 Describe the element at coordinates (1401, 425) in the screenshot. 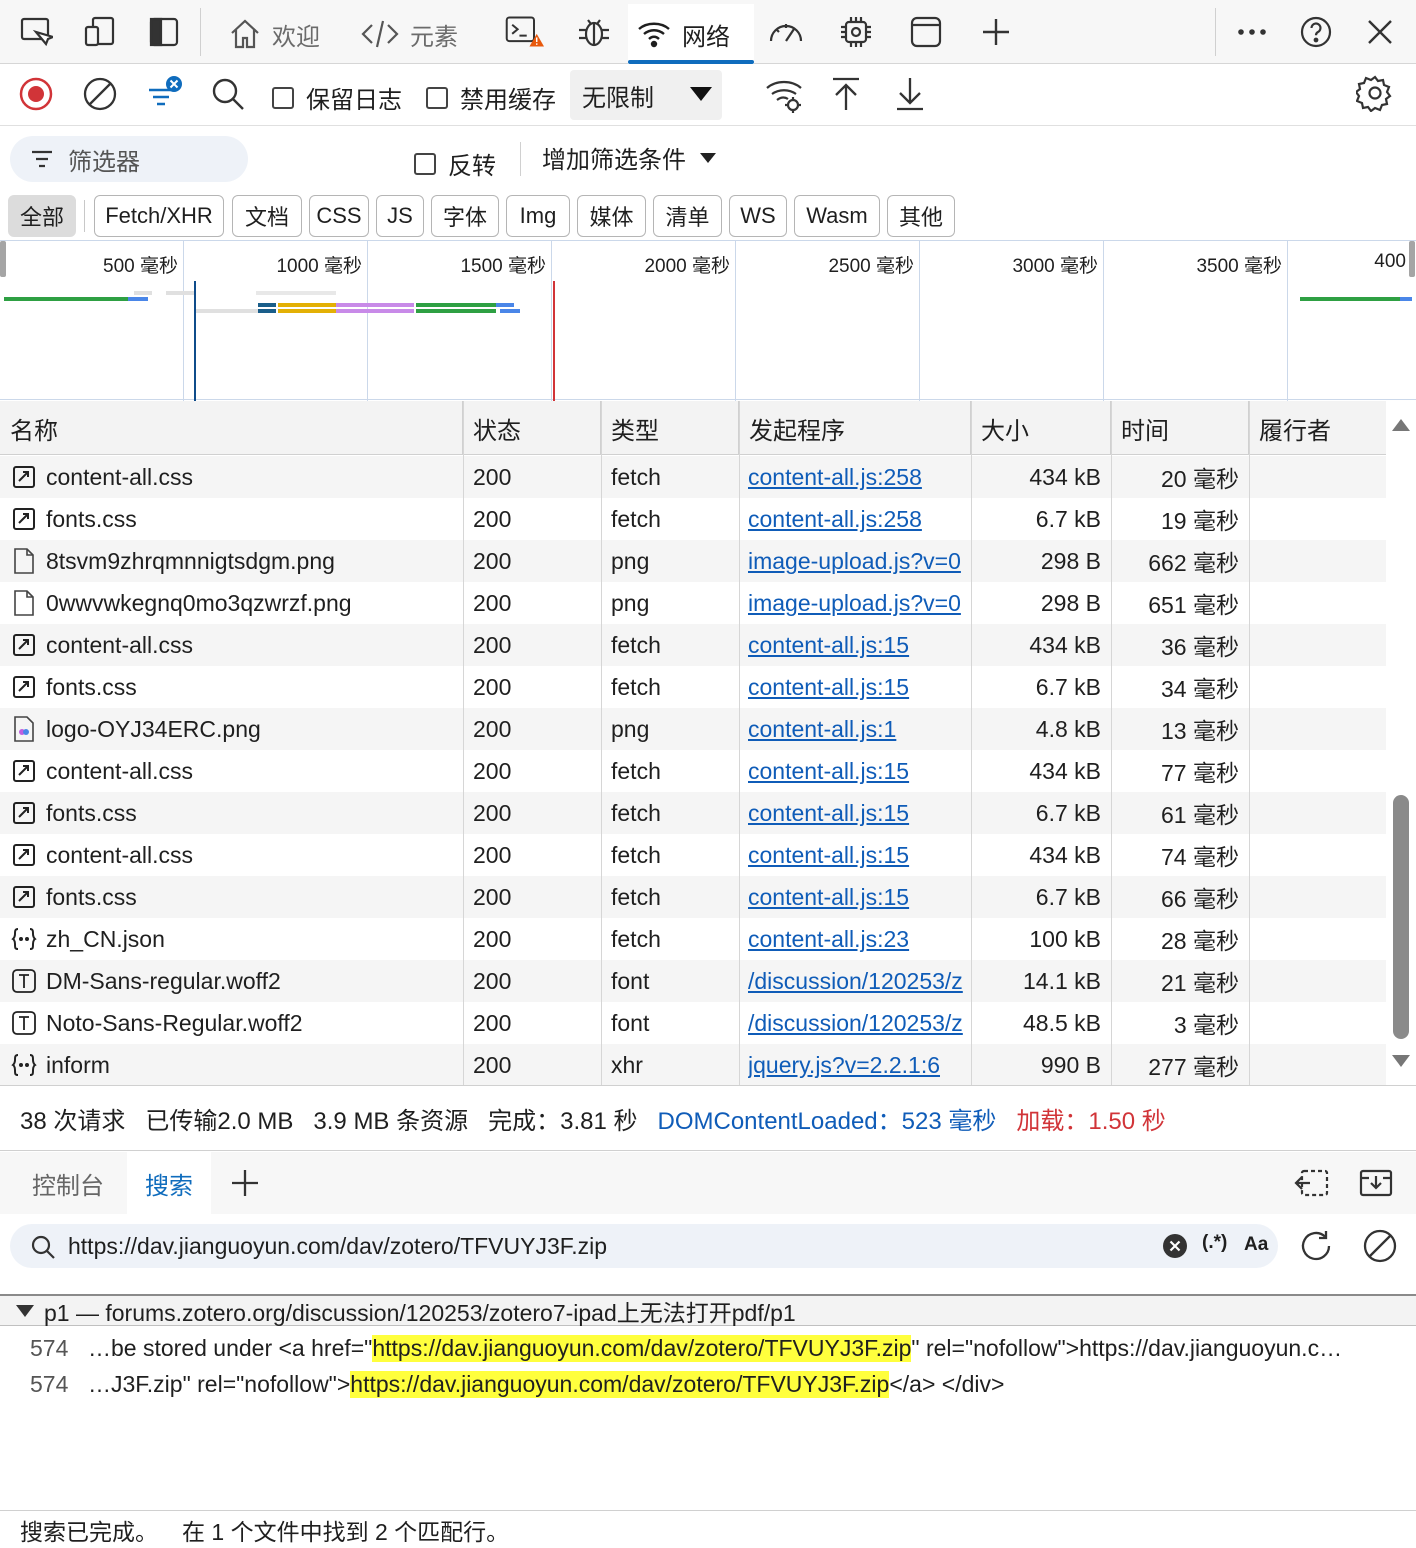

I see `scroll-up-arrow-icon` at that location.